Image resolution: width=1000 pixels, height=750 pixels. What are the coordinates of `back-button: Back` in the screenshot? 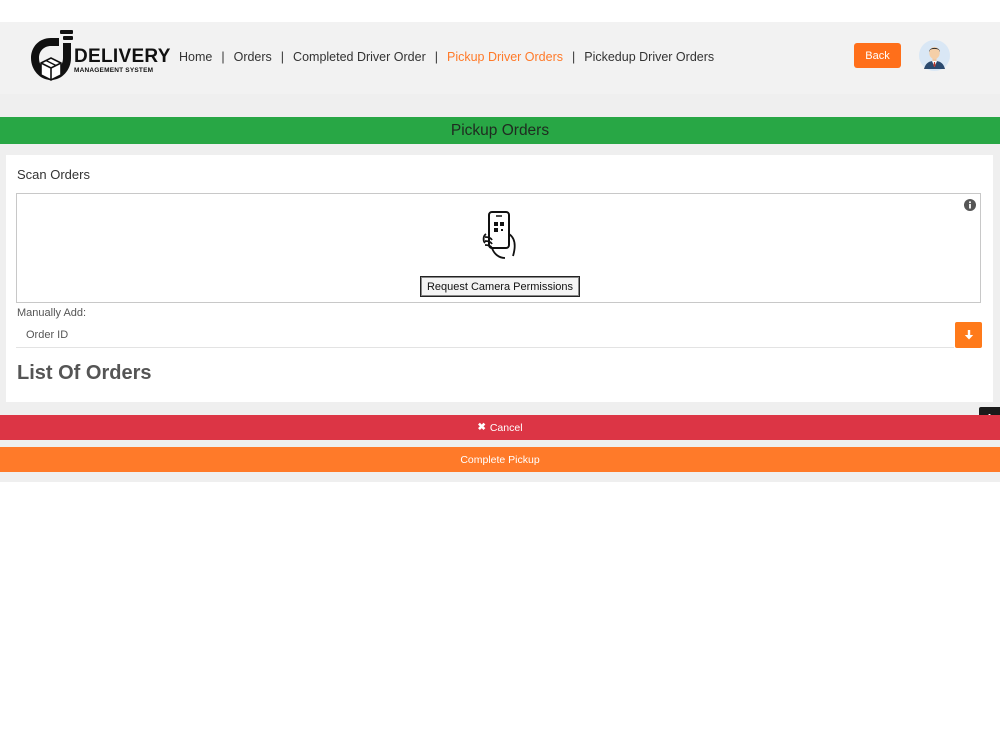 It's located at (877, 55).